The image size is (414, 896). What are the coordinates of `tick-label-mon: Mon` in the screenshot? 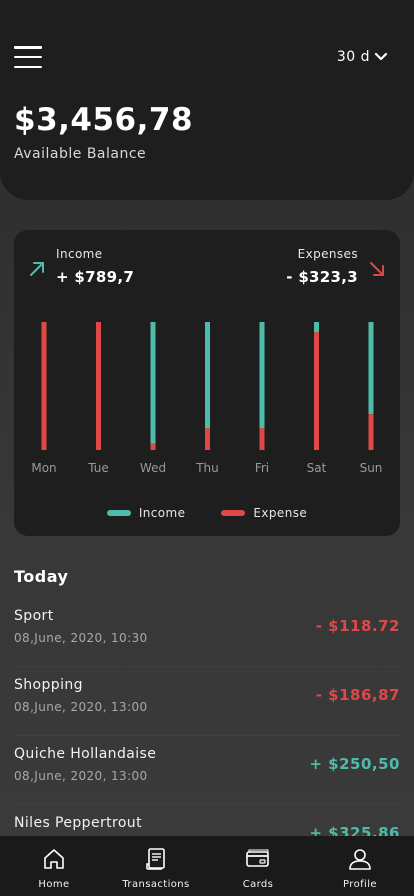 It's located at (43, 468).